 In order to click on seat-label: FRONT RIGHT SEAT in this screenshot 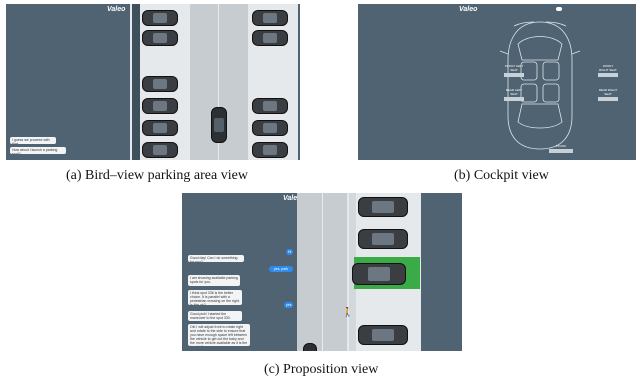, I will do `click(608, 68)`.